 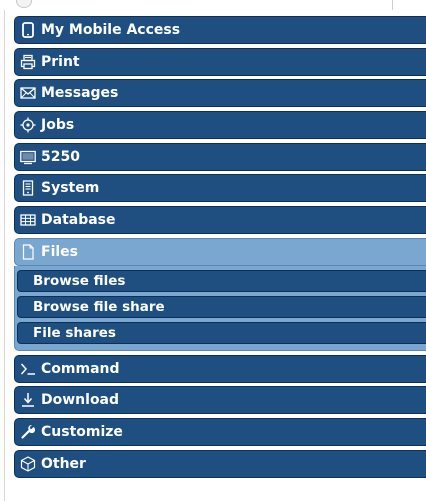 What do you see at coordinates (28, 188) in the screenshot?
I see `server-icon` at bounding box center [28, 188].